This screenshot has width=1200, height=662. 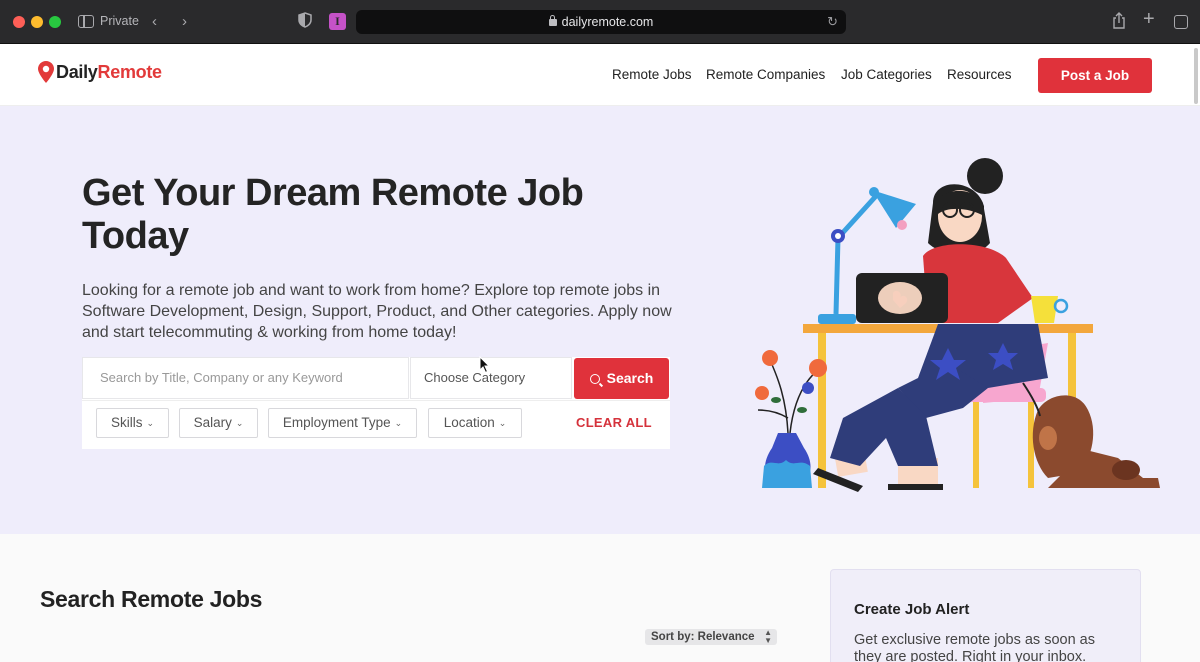 What do you see at coordinates (184, 22) in the screenshot?
I see `chevron-right-icon: ›` at bounding box center [184, 22].